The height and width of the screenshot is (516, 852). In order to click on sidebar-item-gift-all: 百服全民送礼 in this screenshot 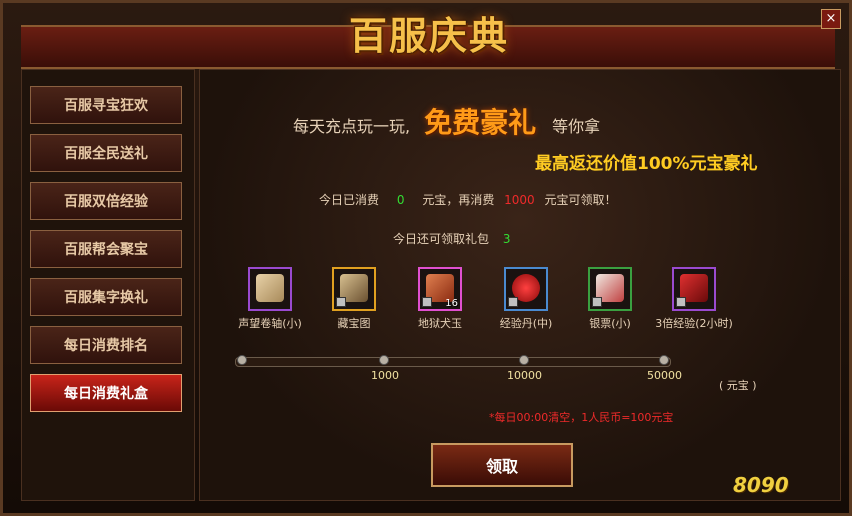, I will do `click(106, 153)`.